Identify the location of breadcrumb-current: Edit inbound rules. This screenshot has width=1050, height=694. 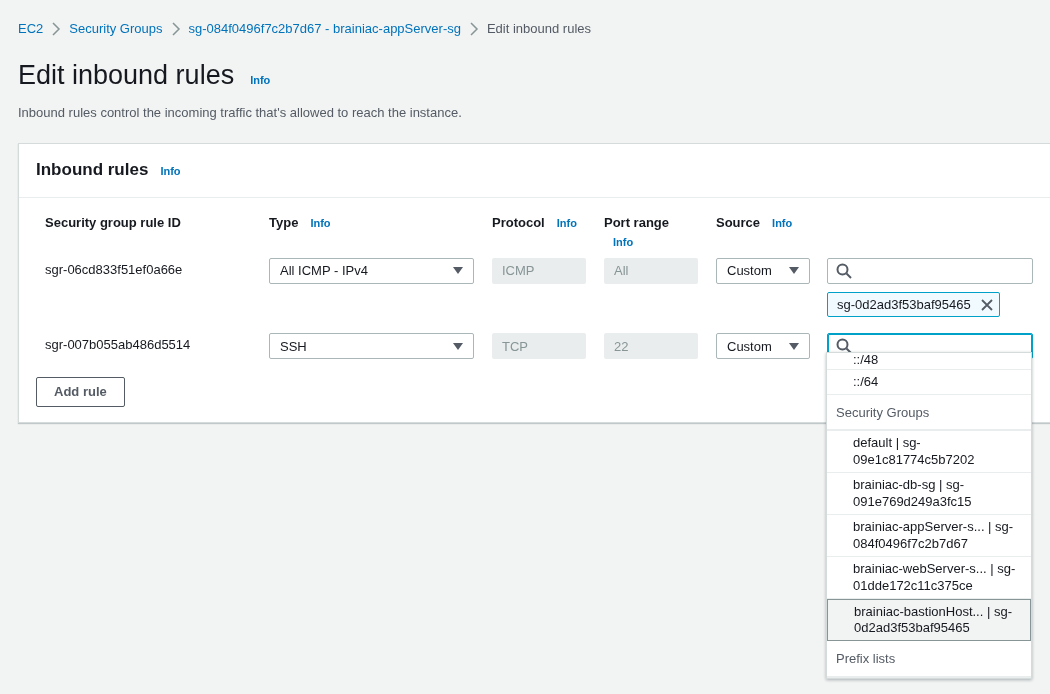
(539, 29).